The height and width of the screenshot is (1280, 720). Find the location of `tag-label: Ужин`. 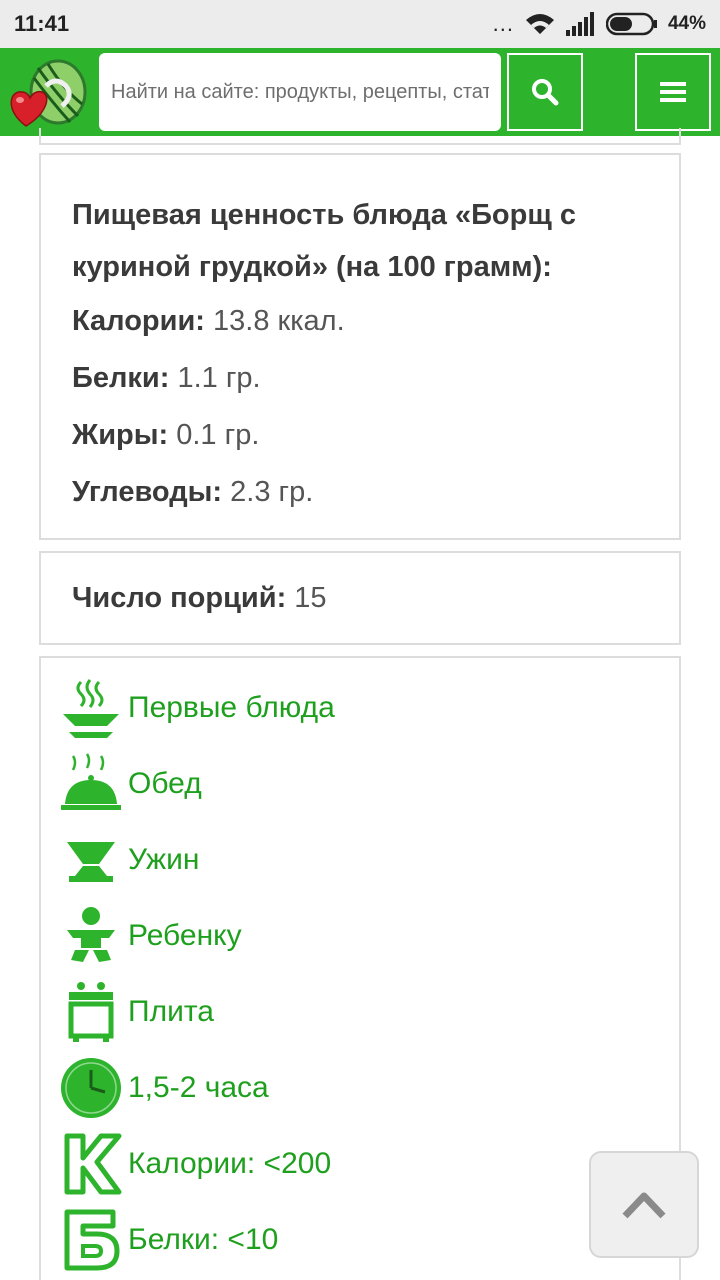

tag-label: Ужин is located at coordinates (163, 860).